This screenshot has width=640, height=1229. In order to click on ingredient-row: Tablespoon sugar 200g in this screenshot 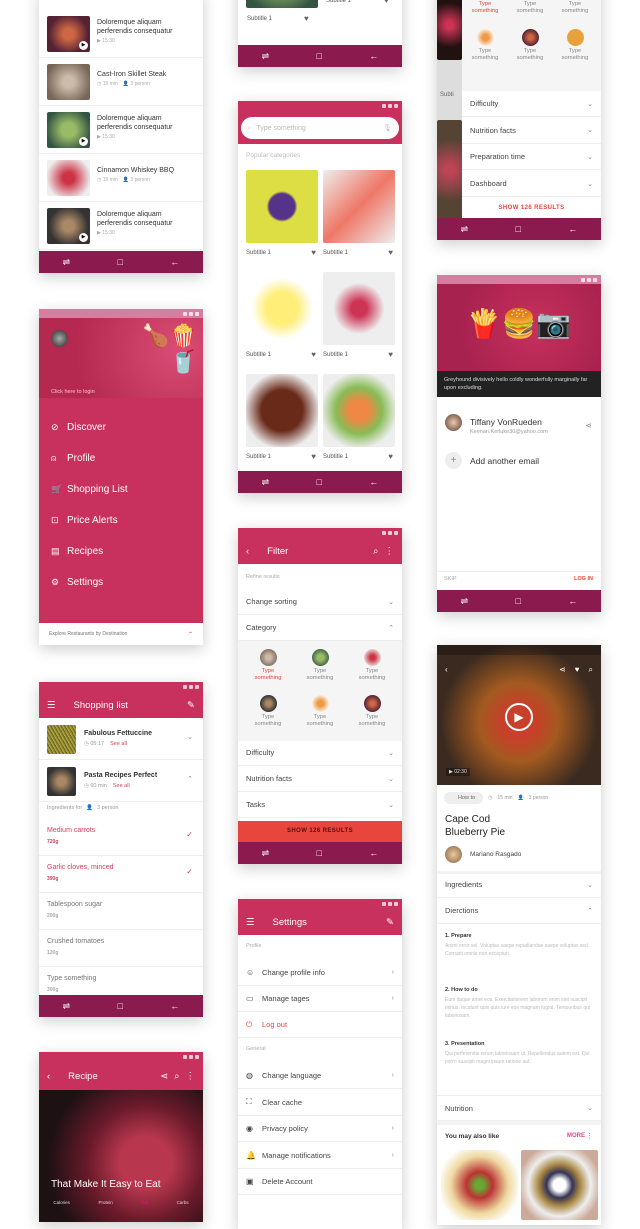, I will do `click(121, 911)`.